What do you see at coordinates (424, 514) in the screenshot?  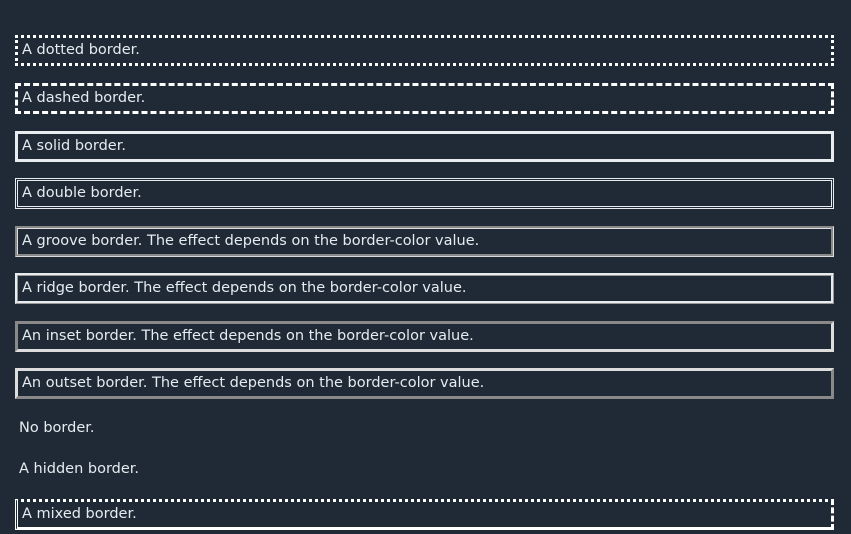 I see `mixed-border-box: A mixed border.` at bounding box center [424, 514].